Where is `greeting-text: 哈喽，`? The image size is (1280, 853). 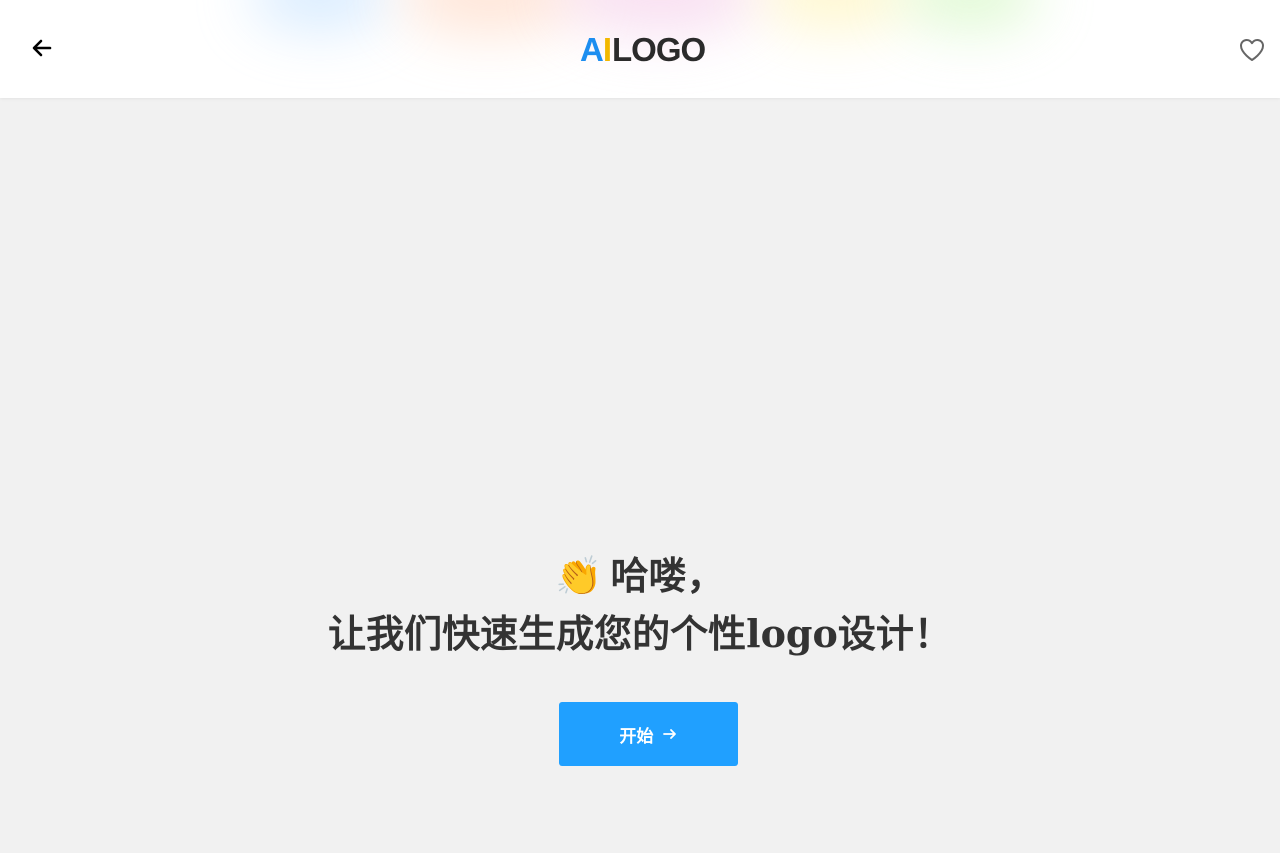 greeting-text: 哈喽， is located at coordinates (667, 575).